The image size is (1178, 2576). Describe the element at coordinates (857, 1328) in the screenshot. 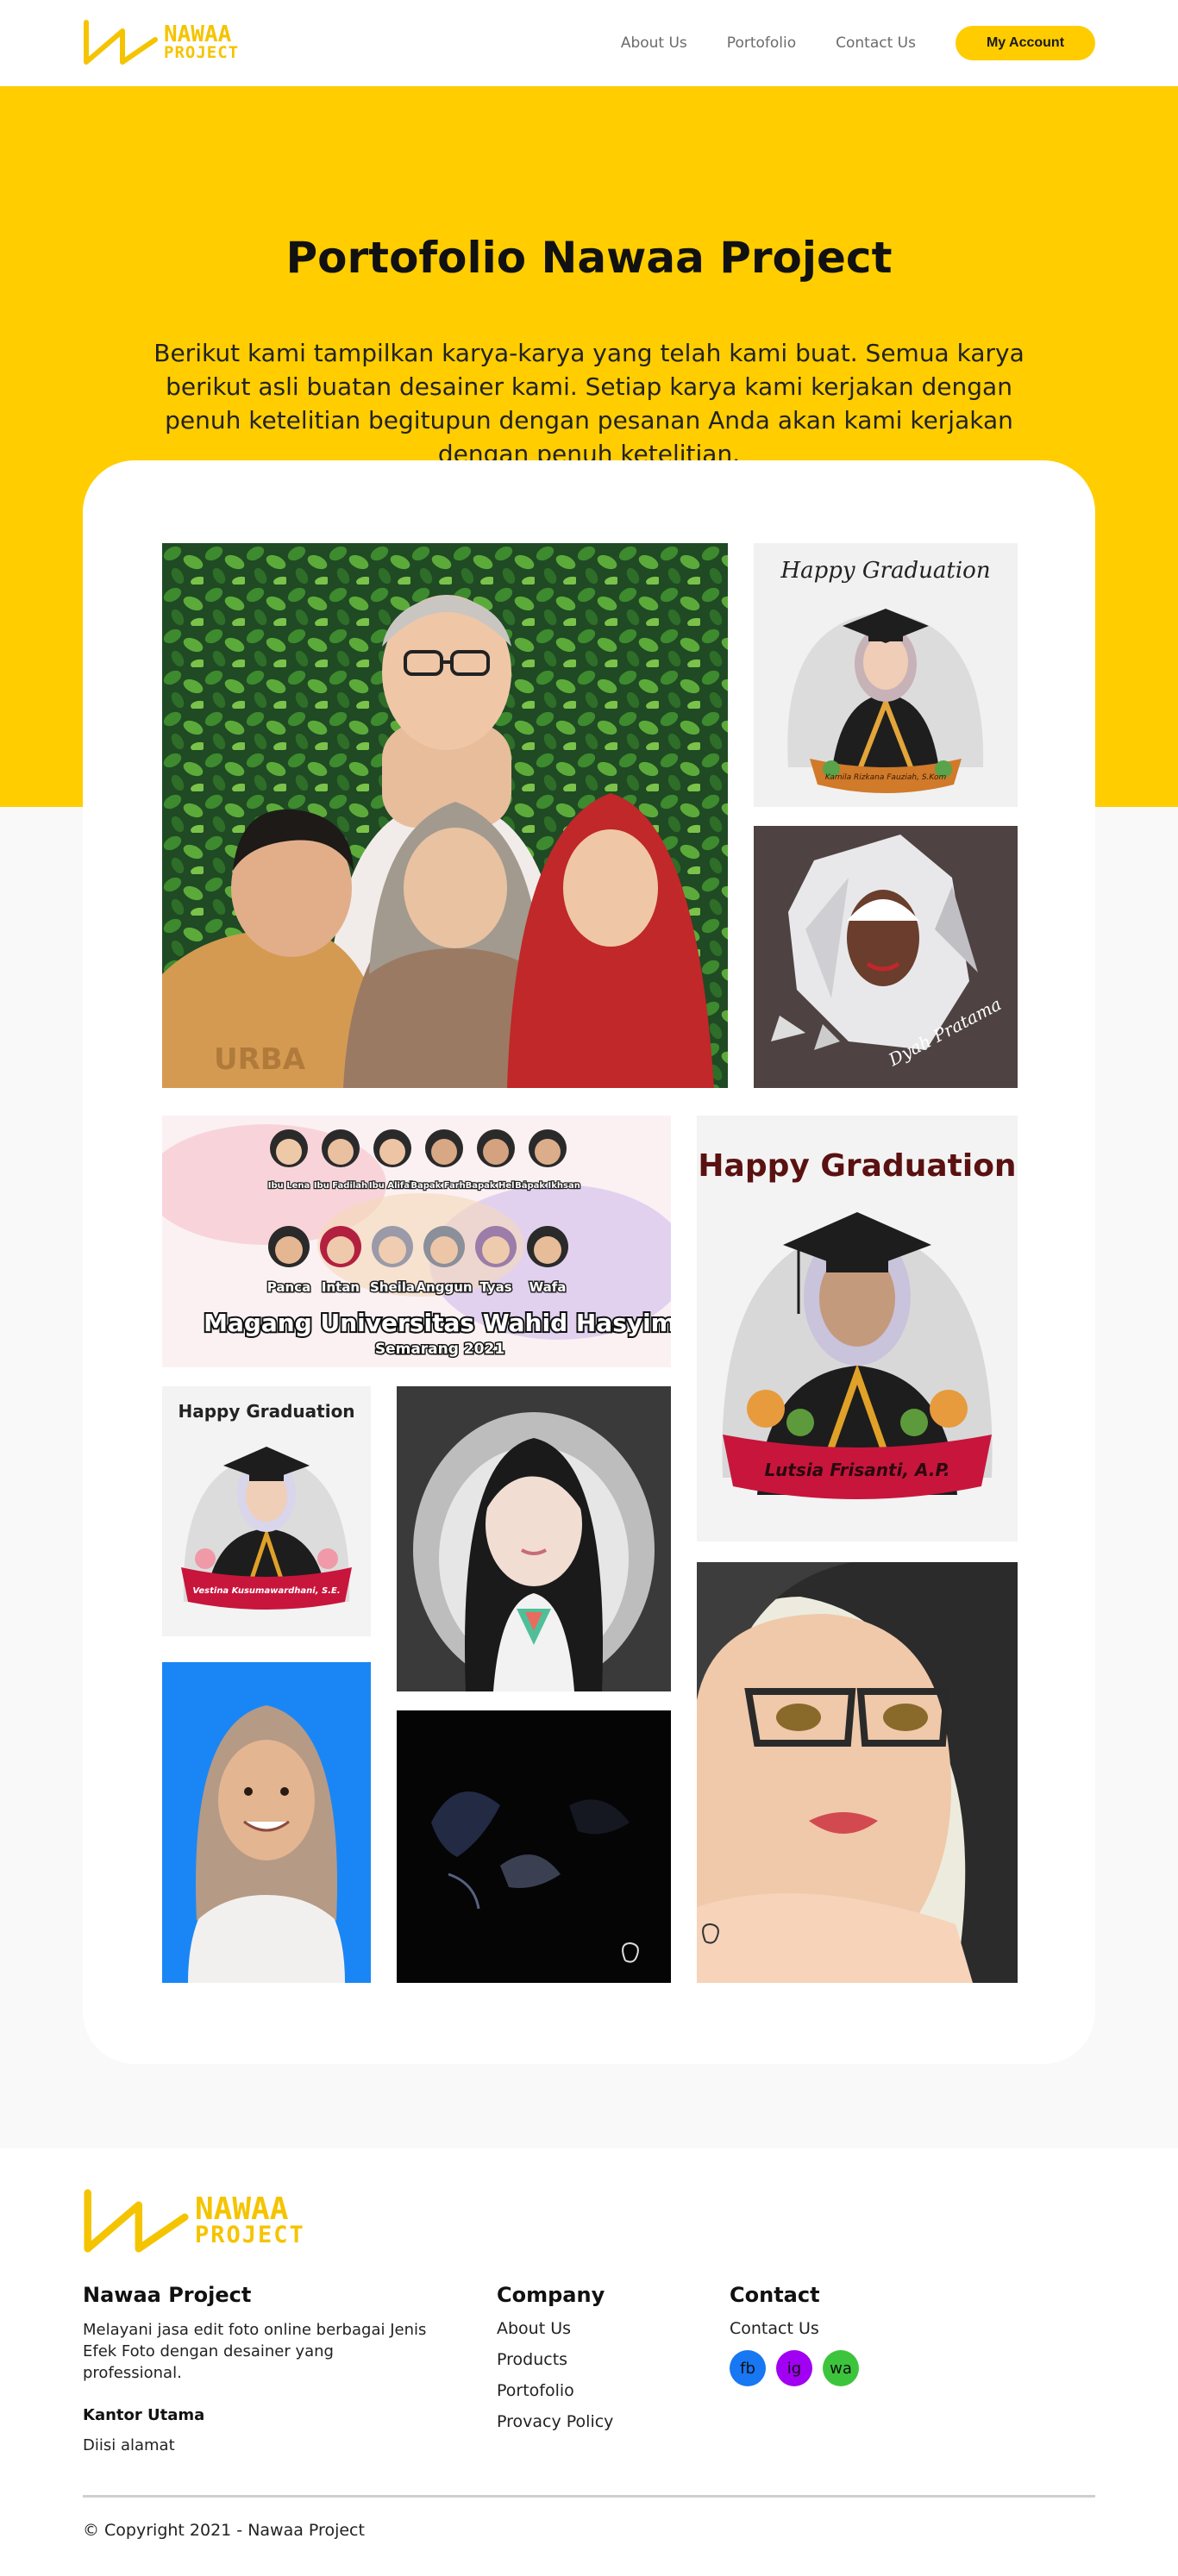

I see `graduation-lutsia-artwork: Happy Graduation Lutsia Frisanti, A.P.` at that location.